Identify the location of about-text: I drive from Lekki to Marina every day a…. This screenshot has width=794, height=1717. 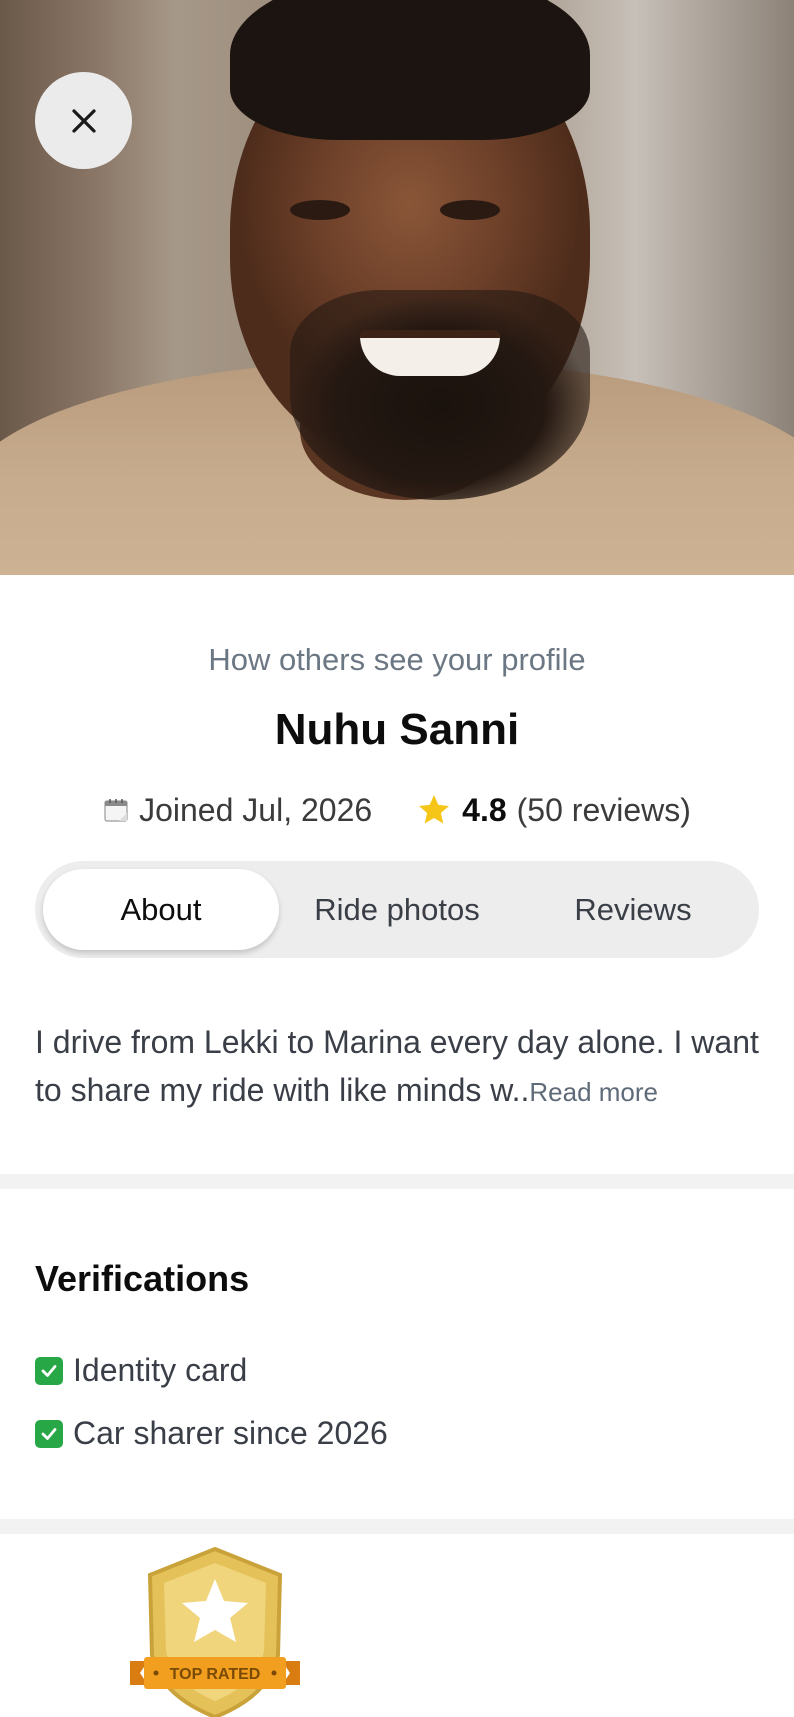
(400, 1067).